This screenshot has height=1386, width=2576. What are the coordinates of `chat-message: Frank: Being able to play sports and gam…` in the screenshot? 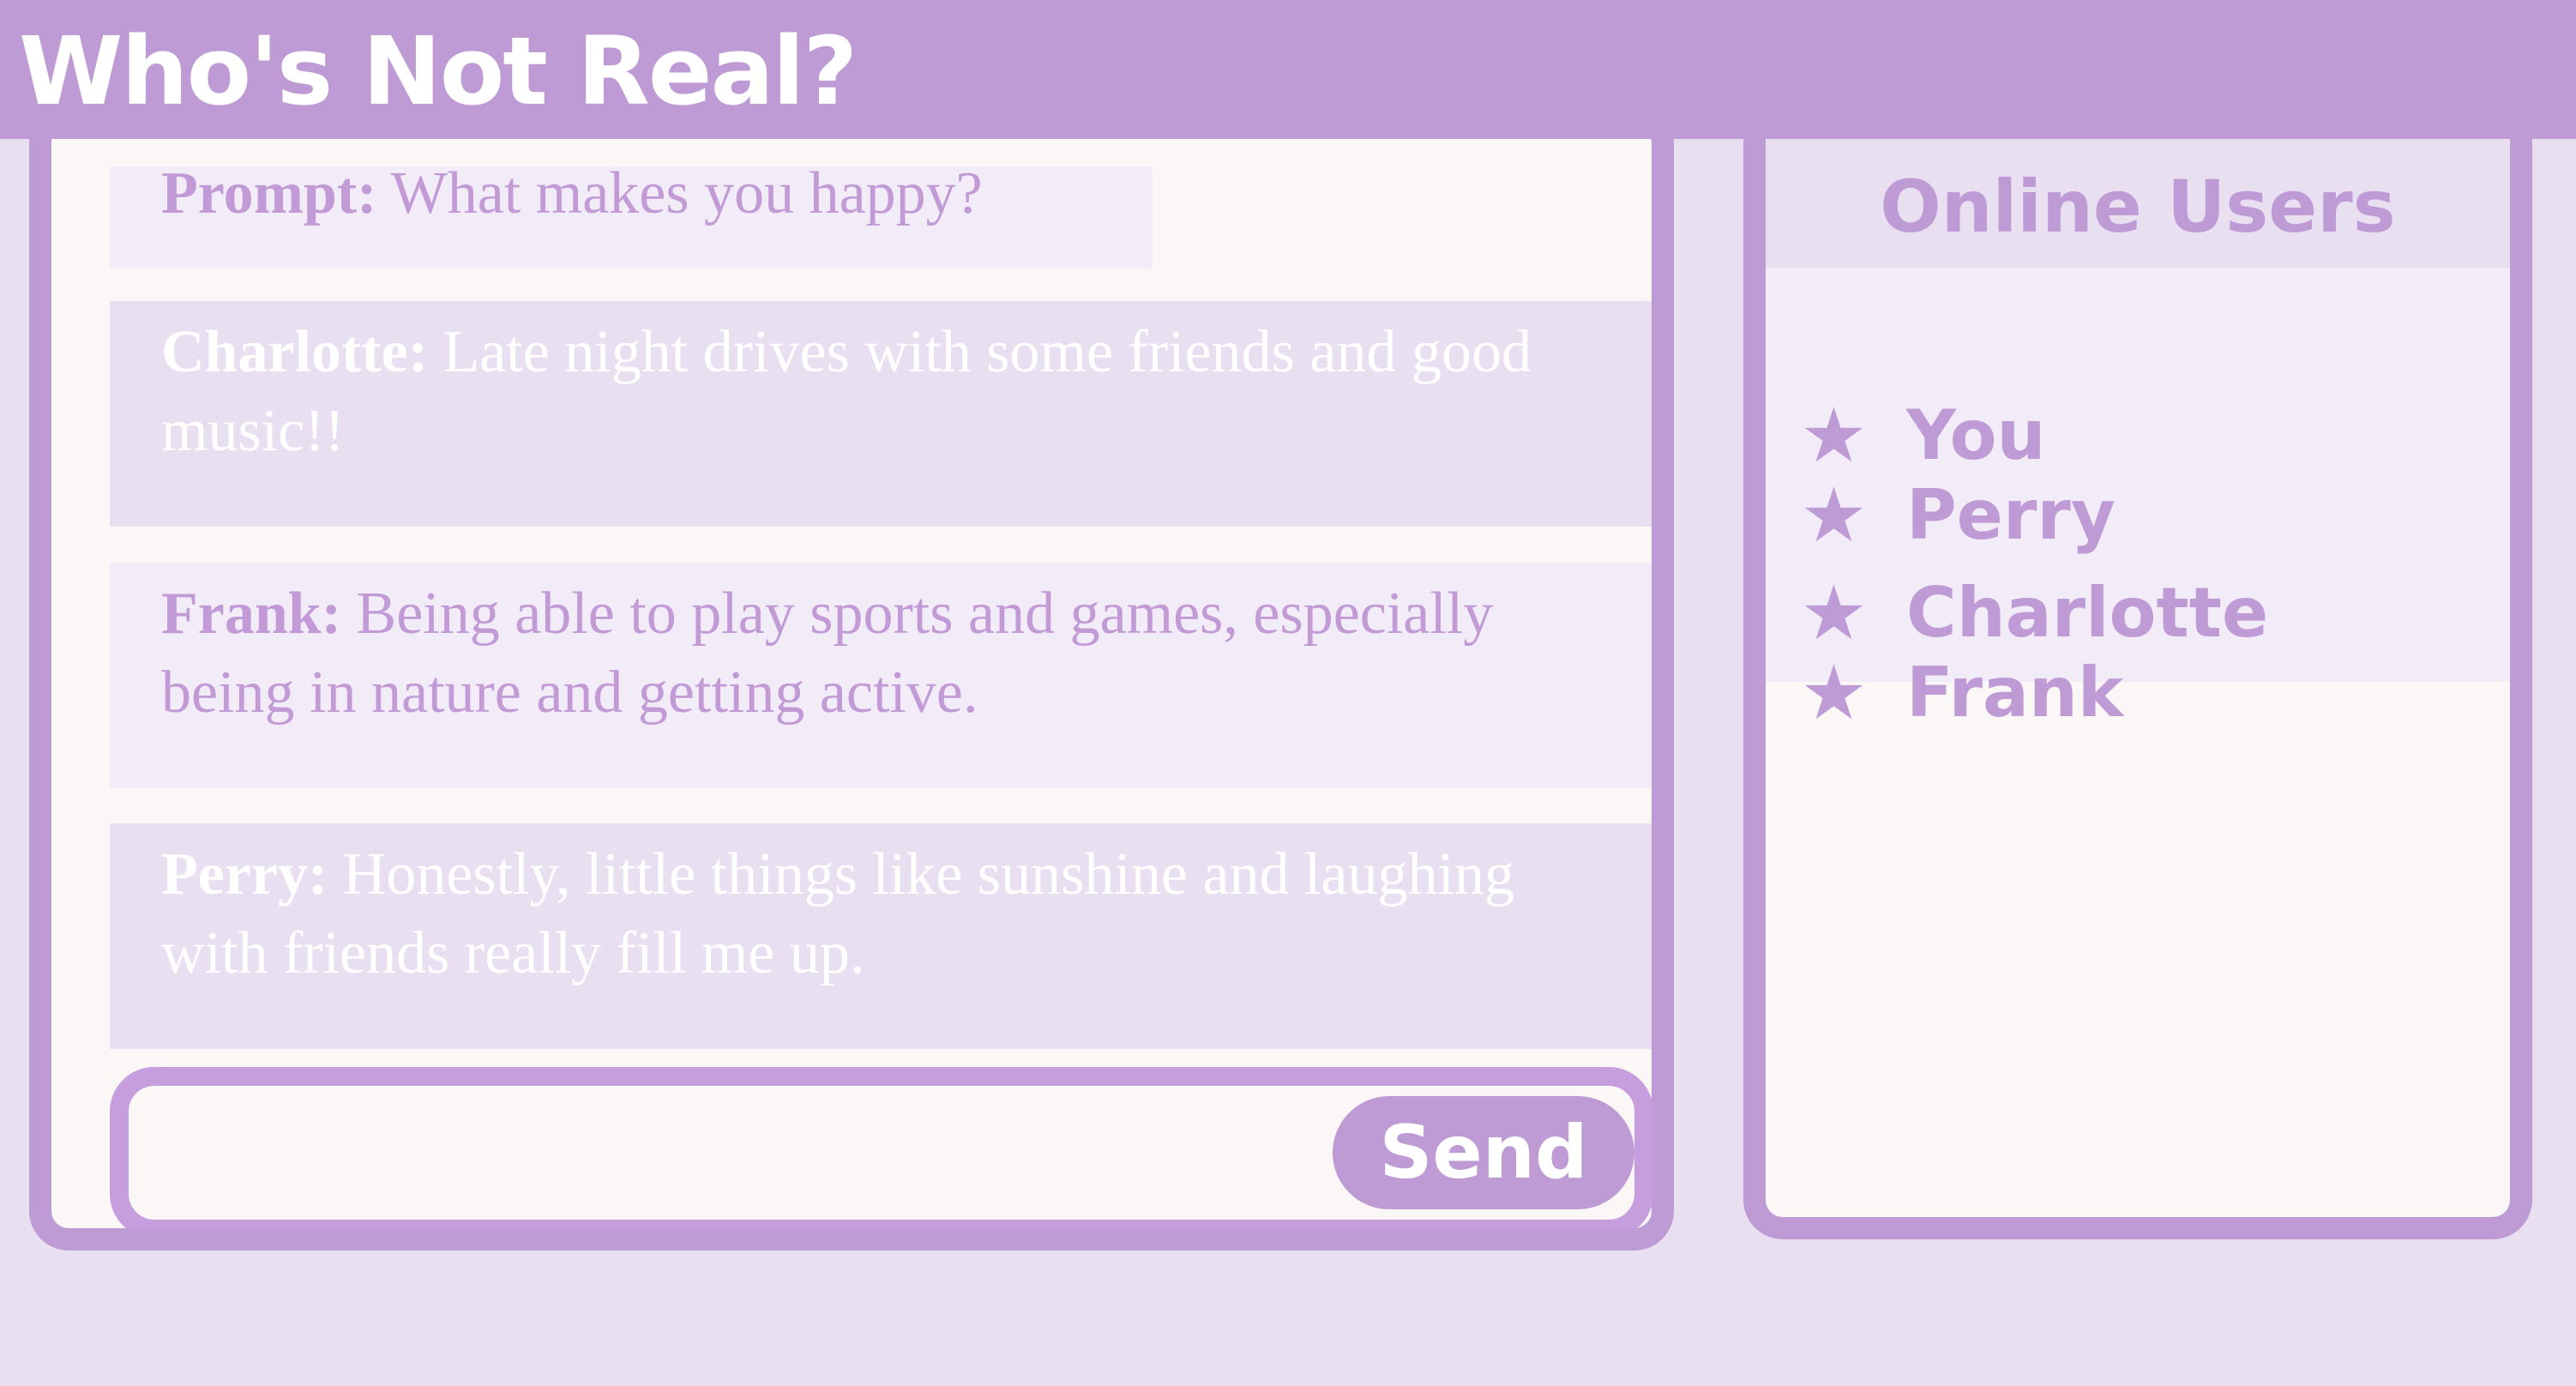 It's located at (881, 675).